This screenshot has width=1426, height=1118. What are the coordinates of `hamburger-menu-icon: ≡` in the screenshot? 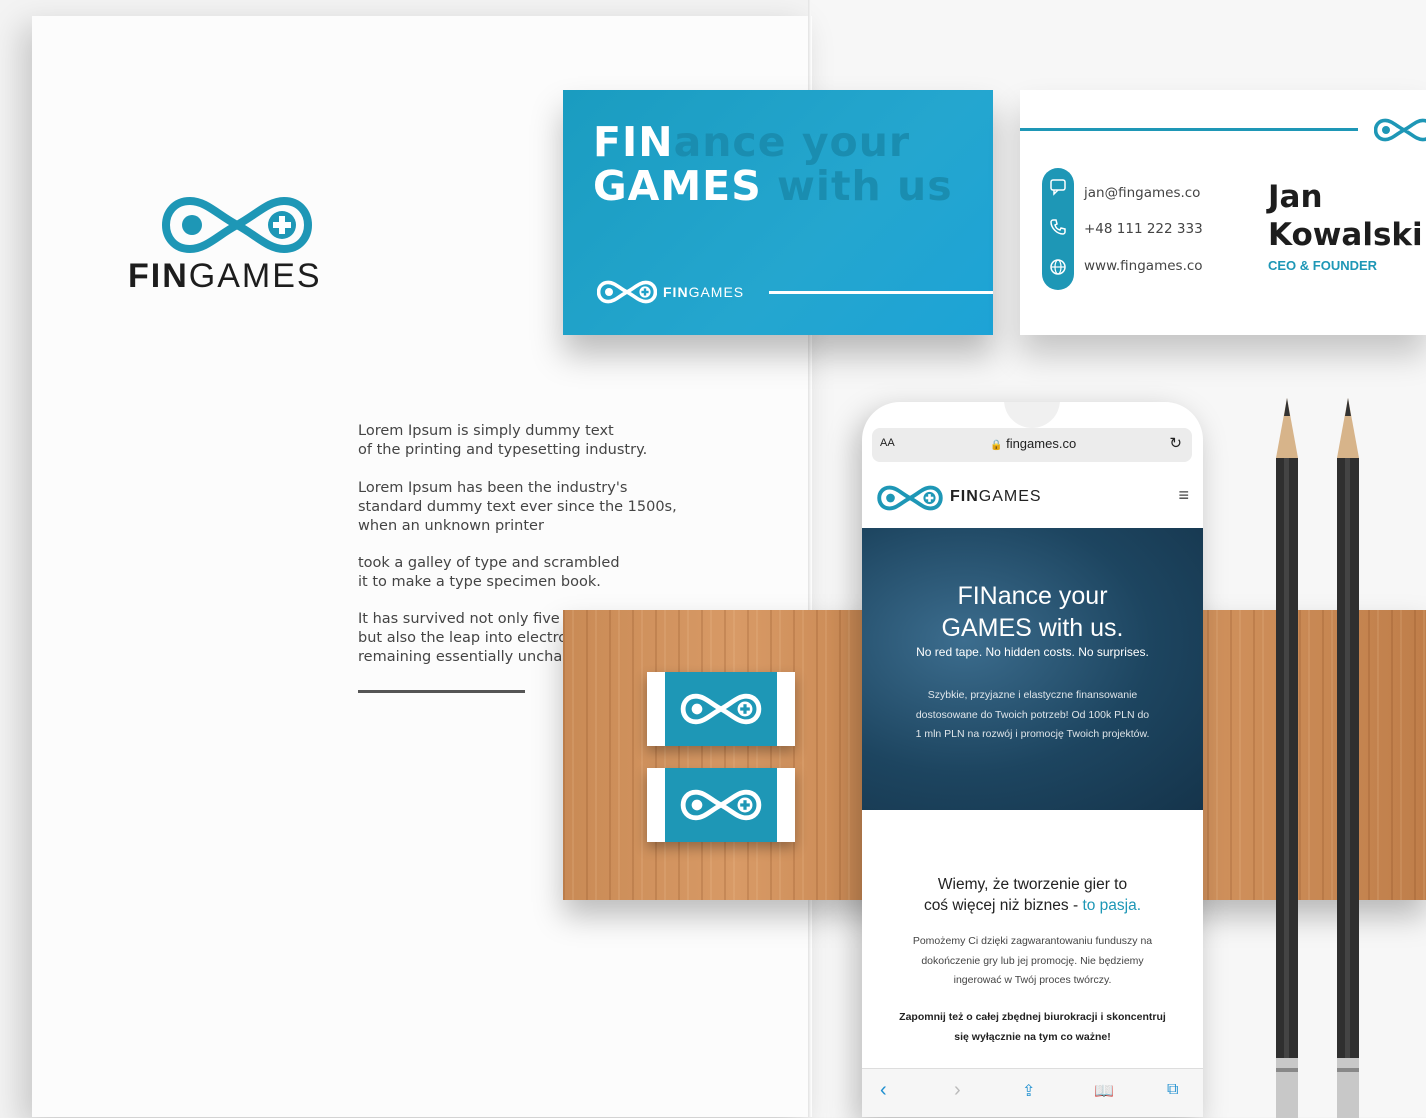 It's located at (1183, 495).